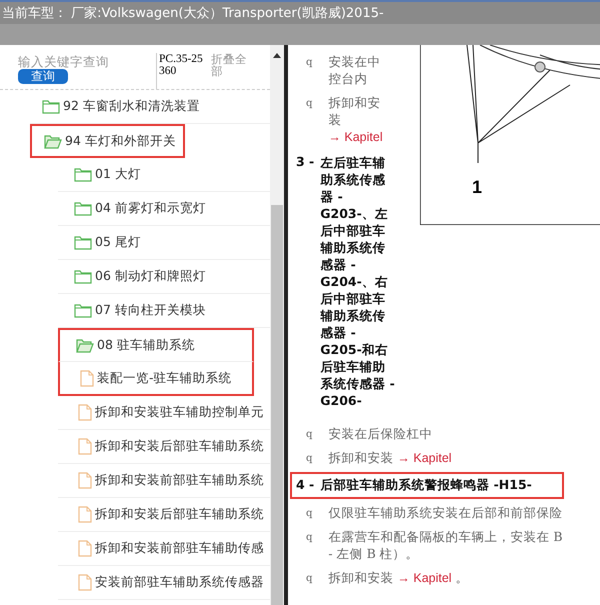 This screenshot has height=605, width=600. What do you see at coordinates (358, 281) in the screenshot?
I see `item-heading: 左后驻车辅助系统传感器 -G203-、左后中部驻车辅助系统传感器 -G204-、右后中部驻车辅助系统传感器 -G205-和右后驻车辅助系统传感器 -G206-` at bounding box center [358, 281].